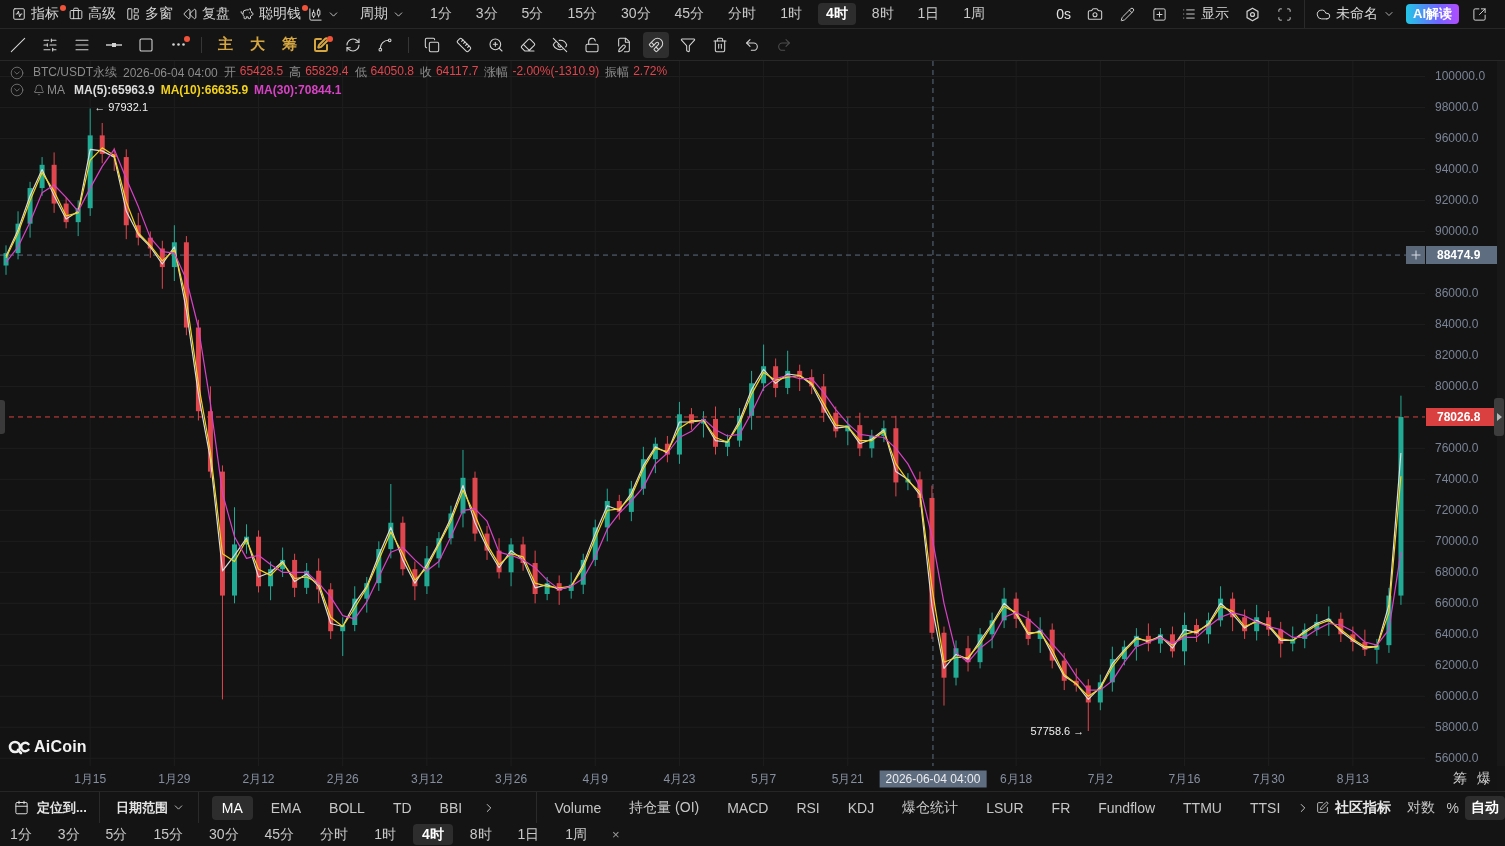 The image size is (1505, 846). I want to click on indicator-tab: BOLL, so click(347, 807).